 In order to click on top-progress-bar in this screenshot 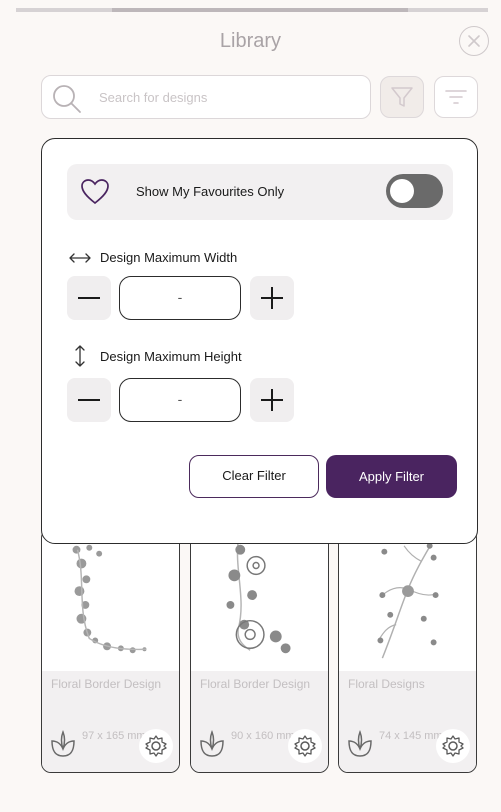, I will do `click(250, 7)`.